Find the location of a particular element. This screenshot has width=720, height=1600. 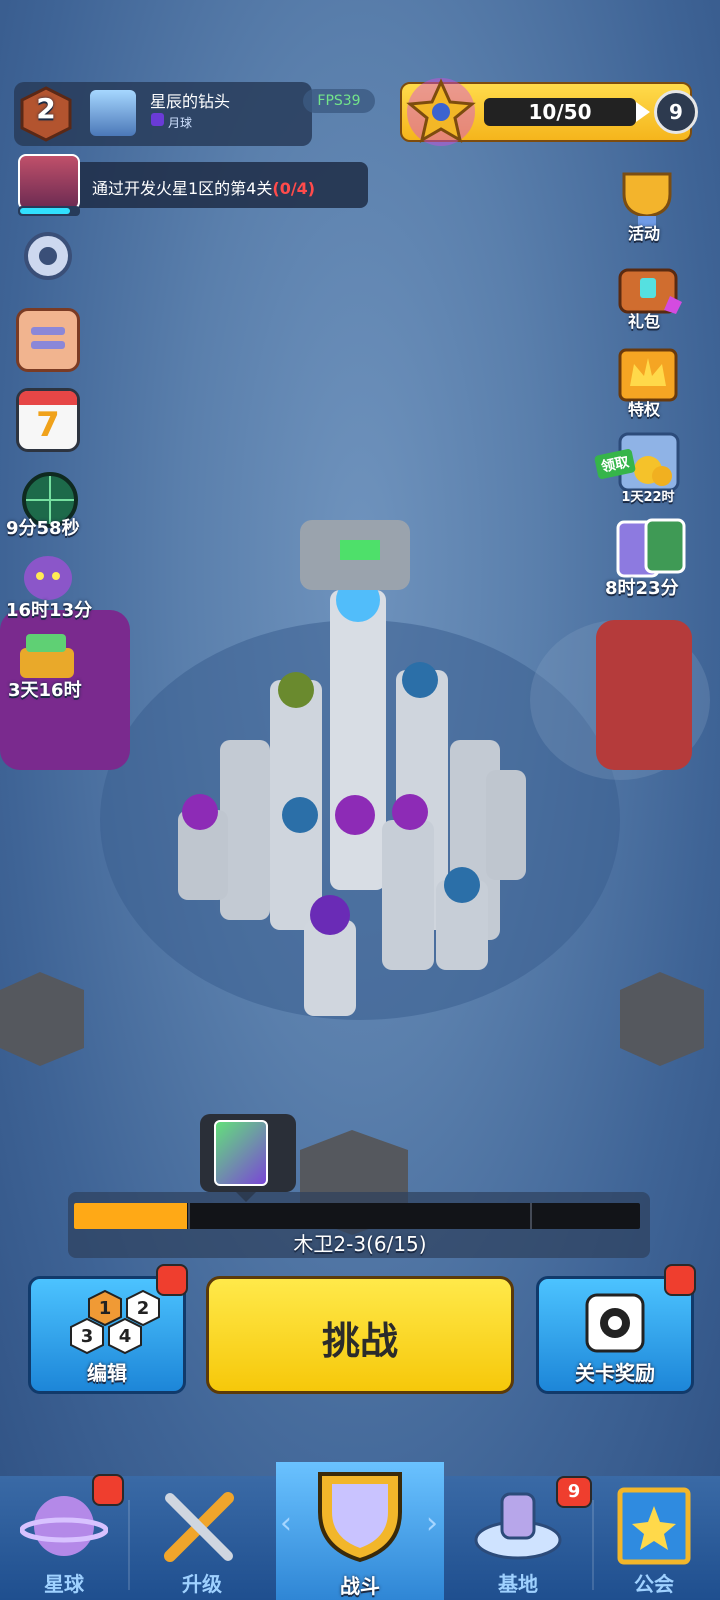

quest-progress: (0/4) is located at coordinates (294, 188).